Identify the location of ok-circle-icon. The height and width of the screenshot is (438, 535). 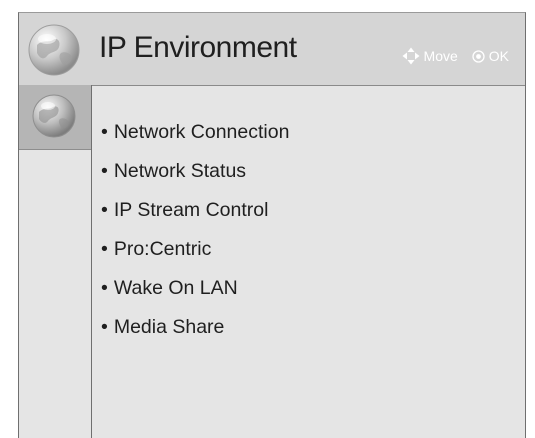
(478, 56).